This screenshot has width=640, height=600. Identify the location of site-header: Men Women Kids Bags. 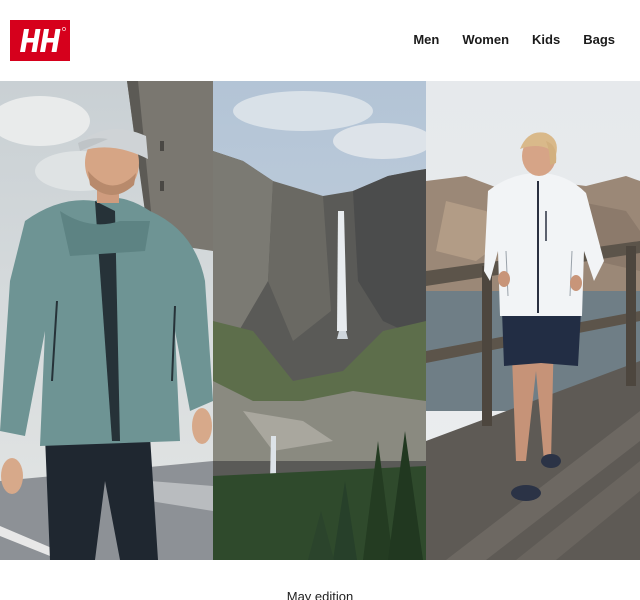
(320, 40).